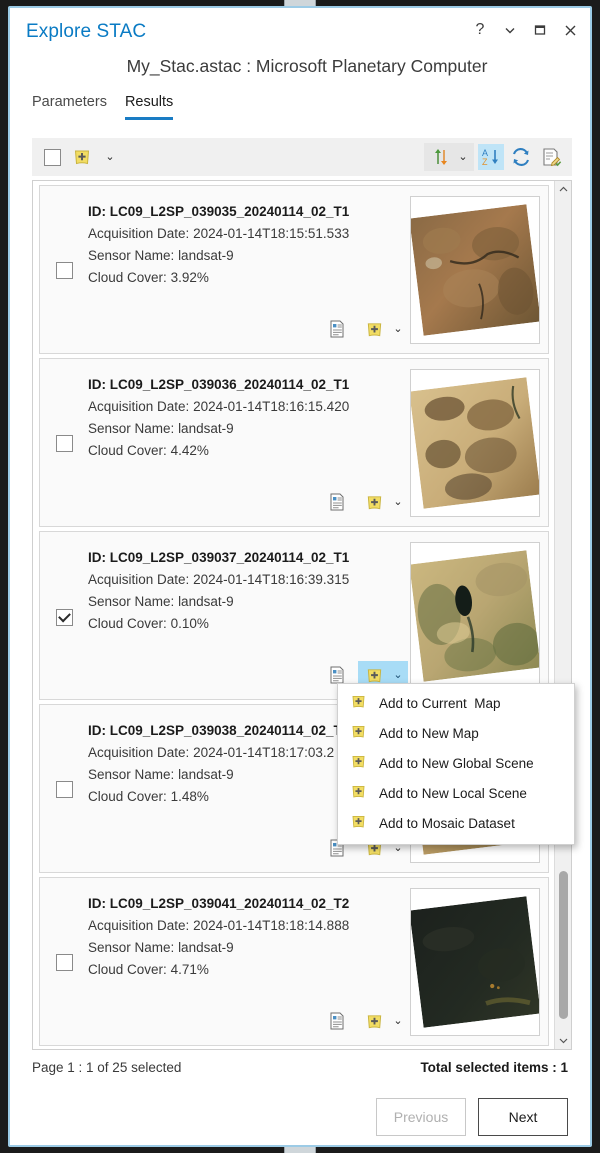 Image resolution: width=600 pixels, height=1153 pixels. What do you see at coordinates (563, 945) in the screenshot?
I see `scrollbar-thumb` at bounding box center [563, 945].